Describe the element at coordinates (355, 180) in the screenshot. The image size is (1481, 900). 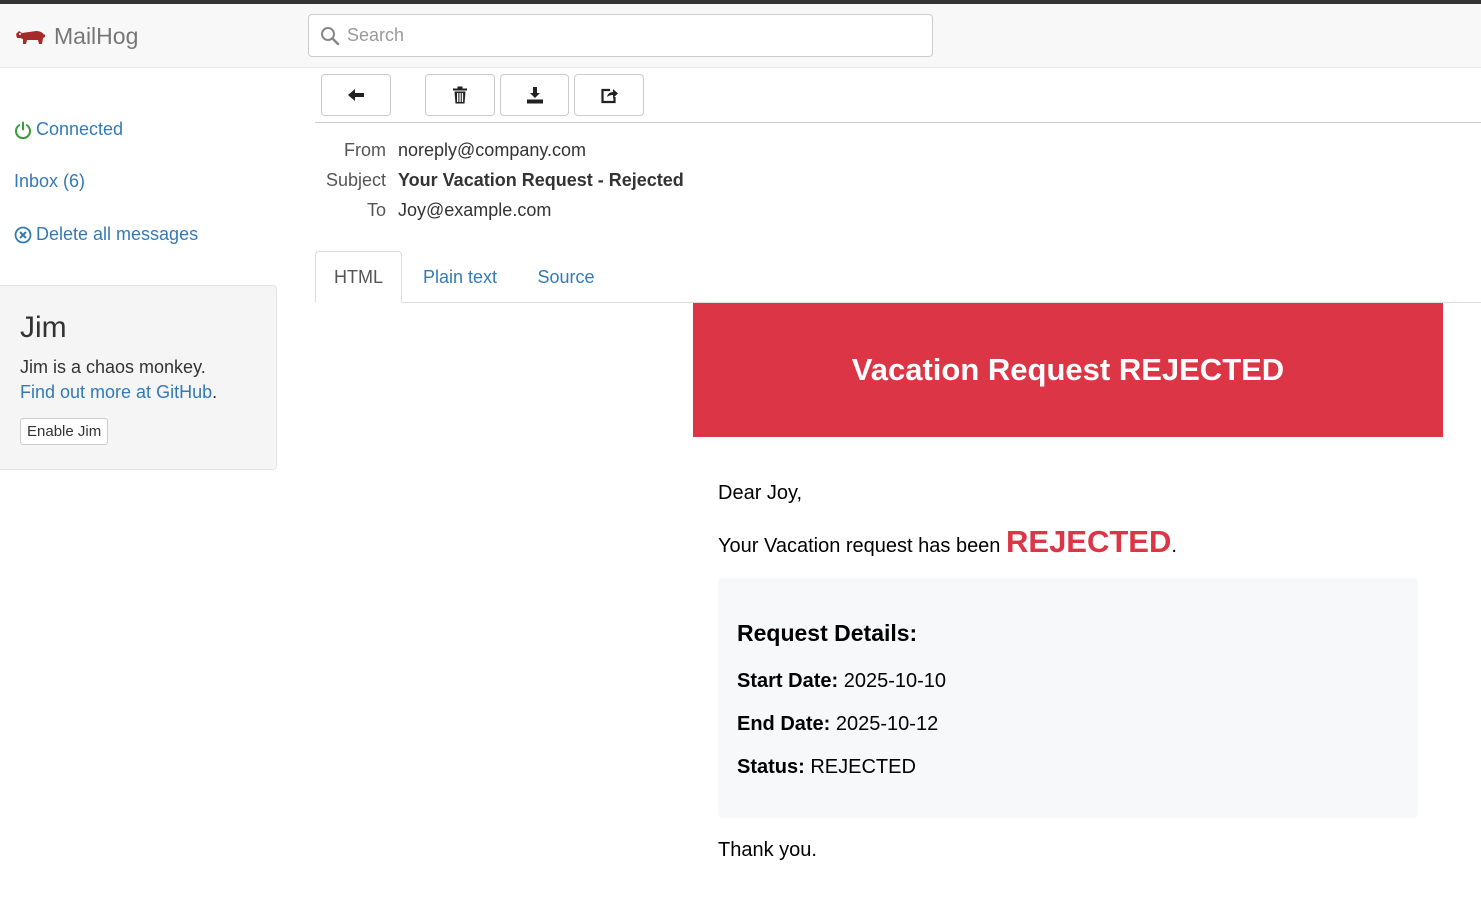
I see `subject-label: Subject` at that location.